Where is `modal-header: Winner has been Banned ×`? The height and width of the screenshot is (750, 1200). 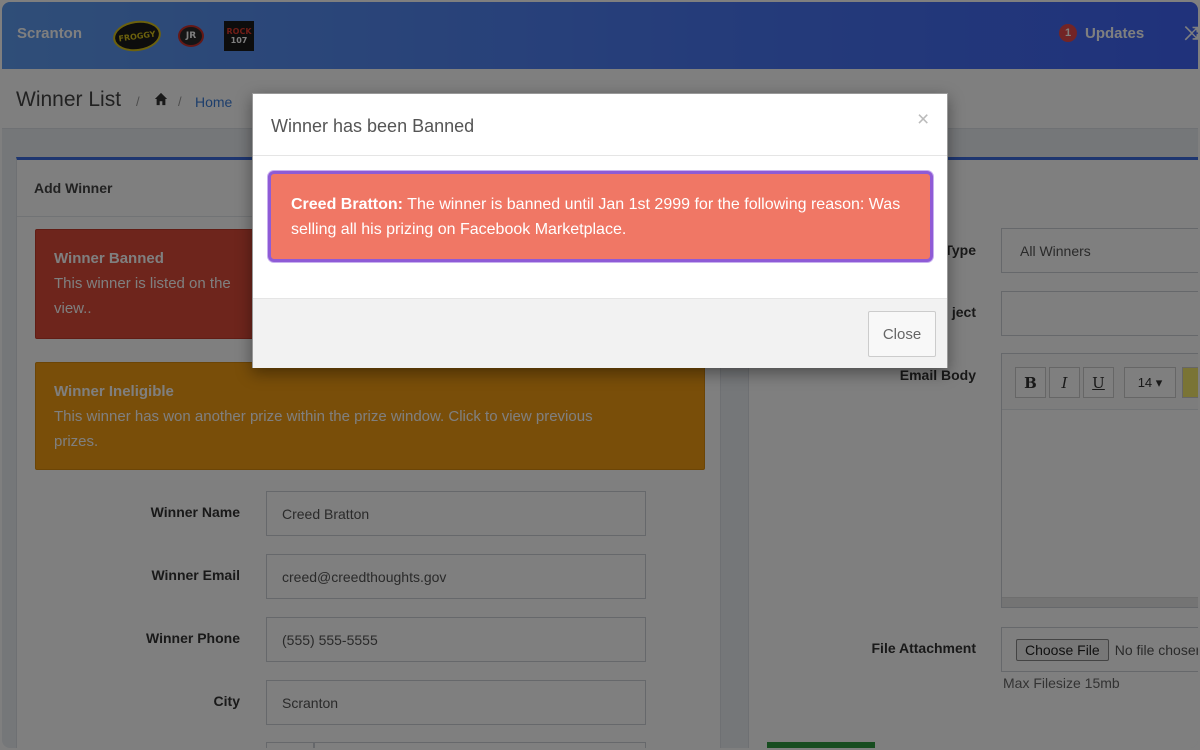
modal-header: Winner has been Banned × is located at coordinates (600, 125).